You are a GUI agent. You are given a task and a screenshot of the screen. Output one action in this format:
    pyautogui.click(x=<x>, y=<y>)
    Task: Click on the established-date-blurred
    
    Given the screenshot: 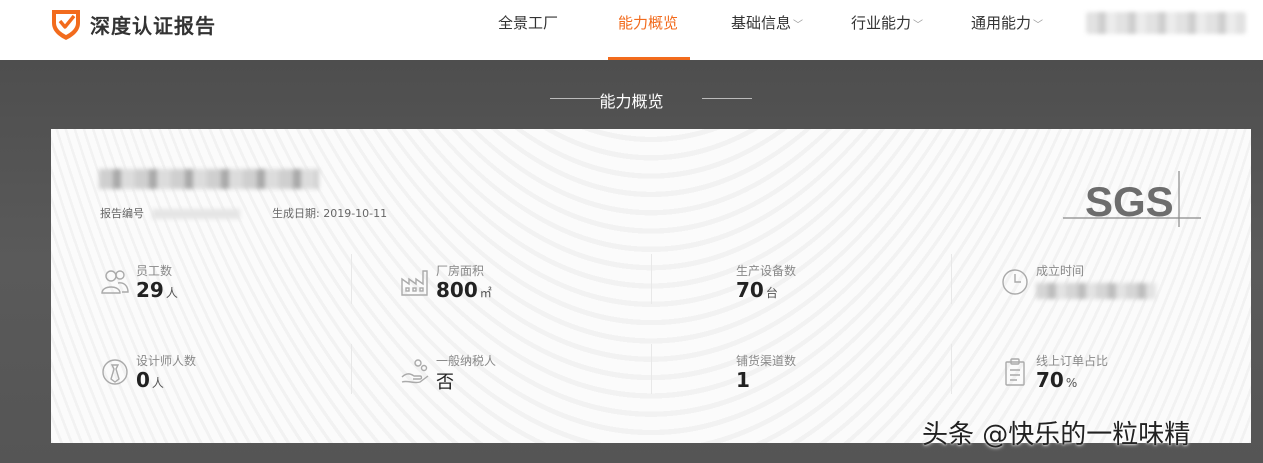 What is the action you would take?
    pyautogui.click(x=1096, y=291)
    